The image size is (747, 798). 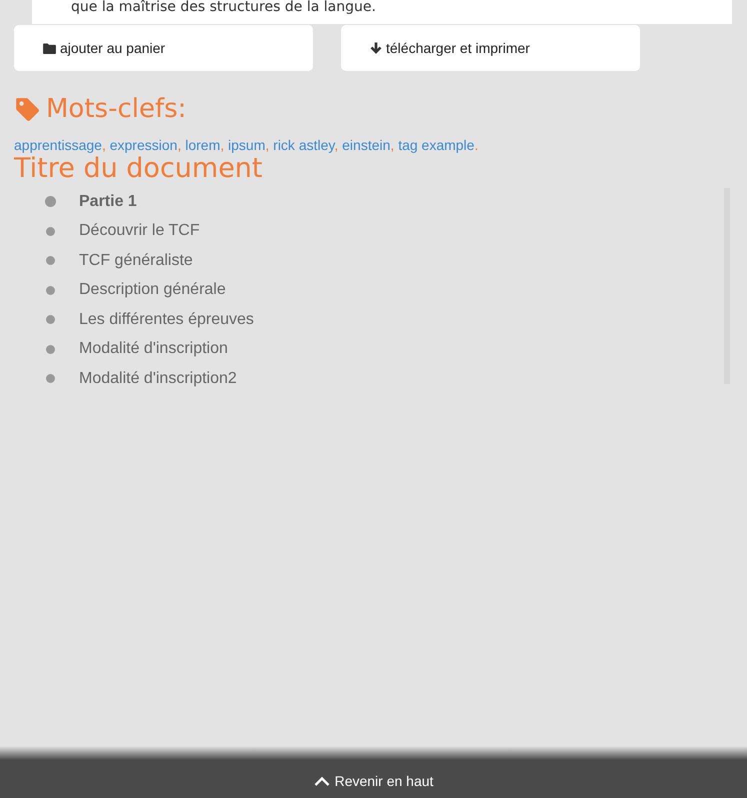 What do you see at coordinates (490, 48) in the screenshot?
I see `download-button: télécharger et imprimer` at bounding box center [490, 48].